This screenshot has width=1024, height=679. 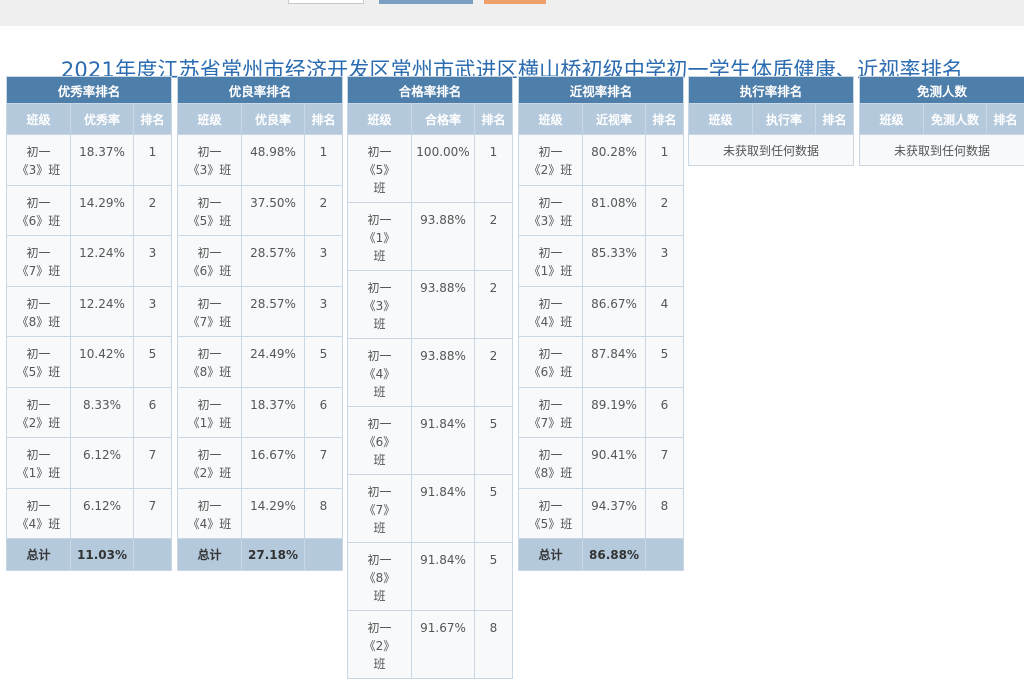 I want to click on rate-value-cell: 16.67%, so click(x=273, y=463).